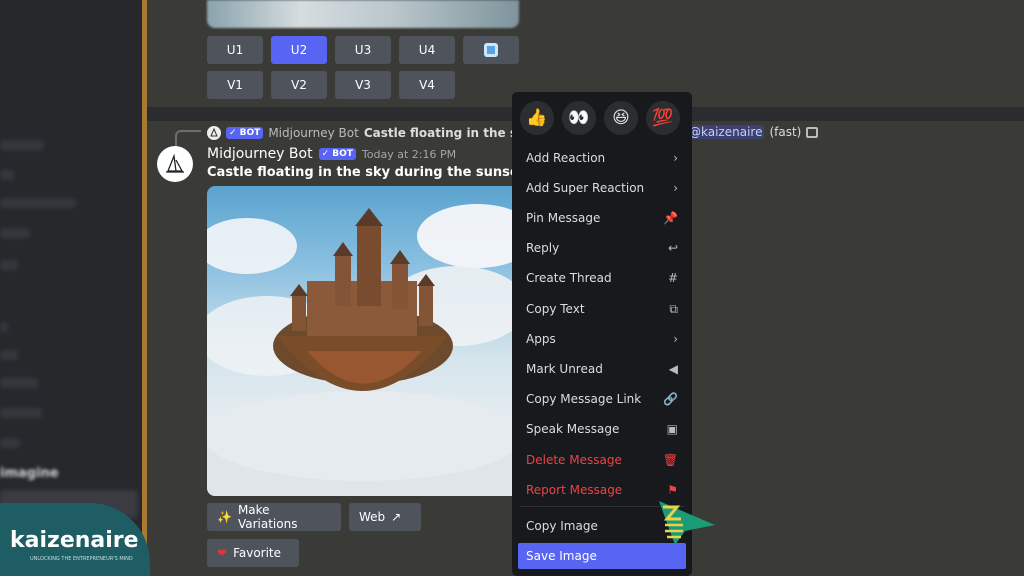 Image resolution: width=1024 pixels, height=576 pixels. I want to click on upscale-button-1: U1, so click(235, 50).